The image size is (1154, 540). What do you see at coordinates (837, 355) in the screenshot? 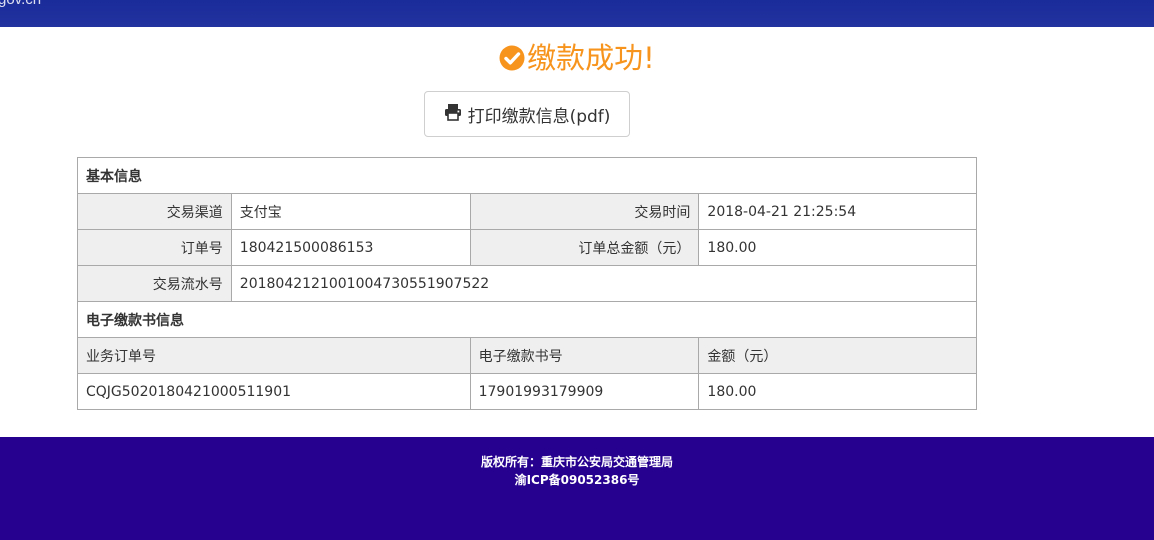
I see `column-header-amount: 金额（元）` at bounding box center [837, 355].